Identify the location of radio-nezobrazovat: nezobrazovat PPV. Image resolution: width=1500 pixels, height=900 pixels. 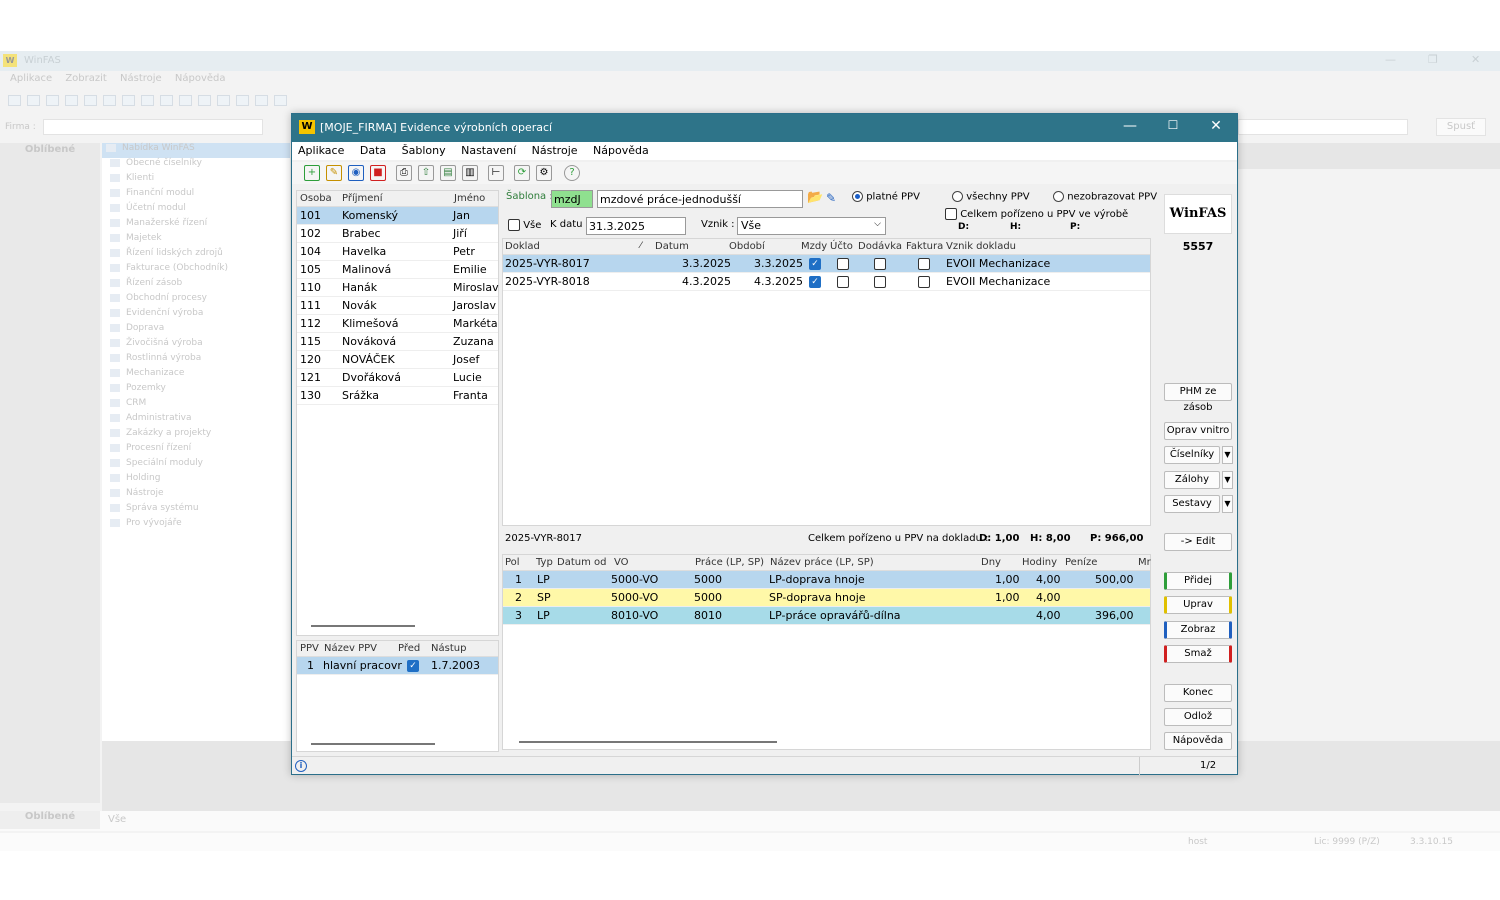
(1105, 197).